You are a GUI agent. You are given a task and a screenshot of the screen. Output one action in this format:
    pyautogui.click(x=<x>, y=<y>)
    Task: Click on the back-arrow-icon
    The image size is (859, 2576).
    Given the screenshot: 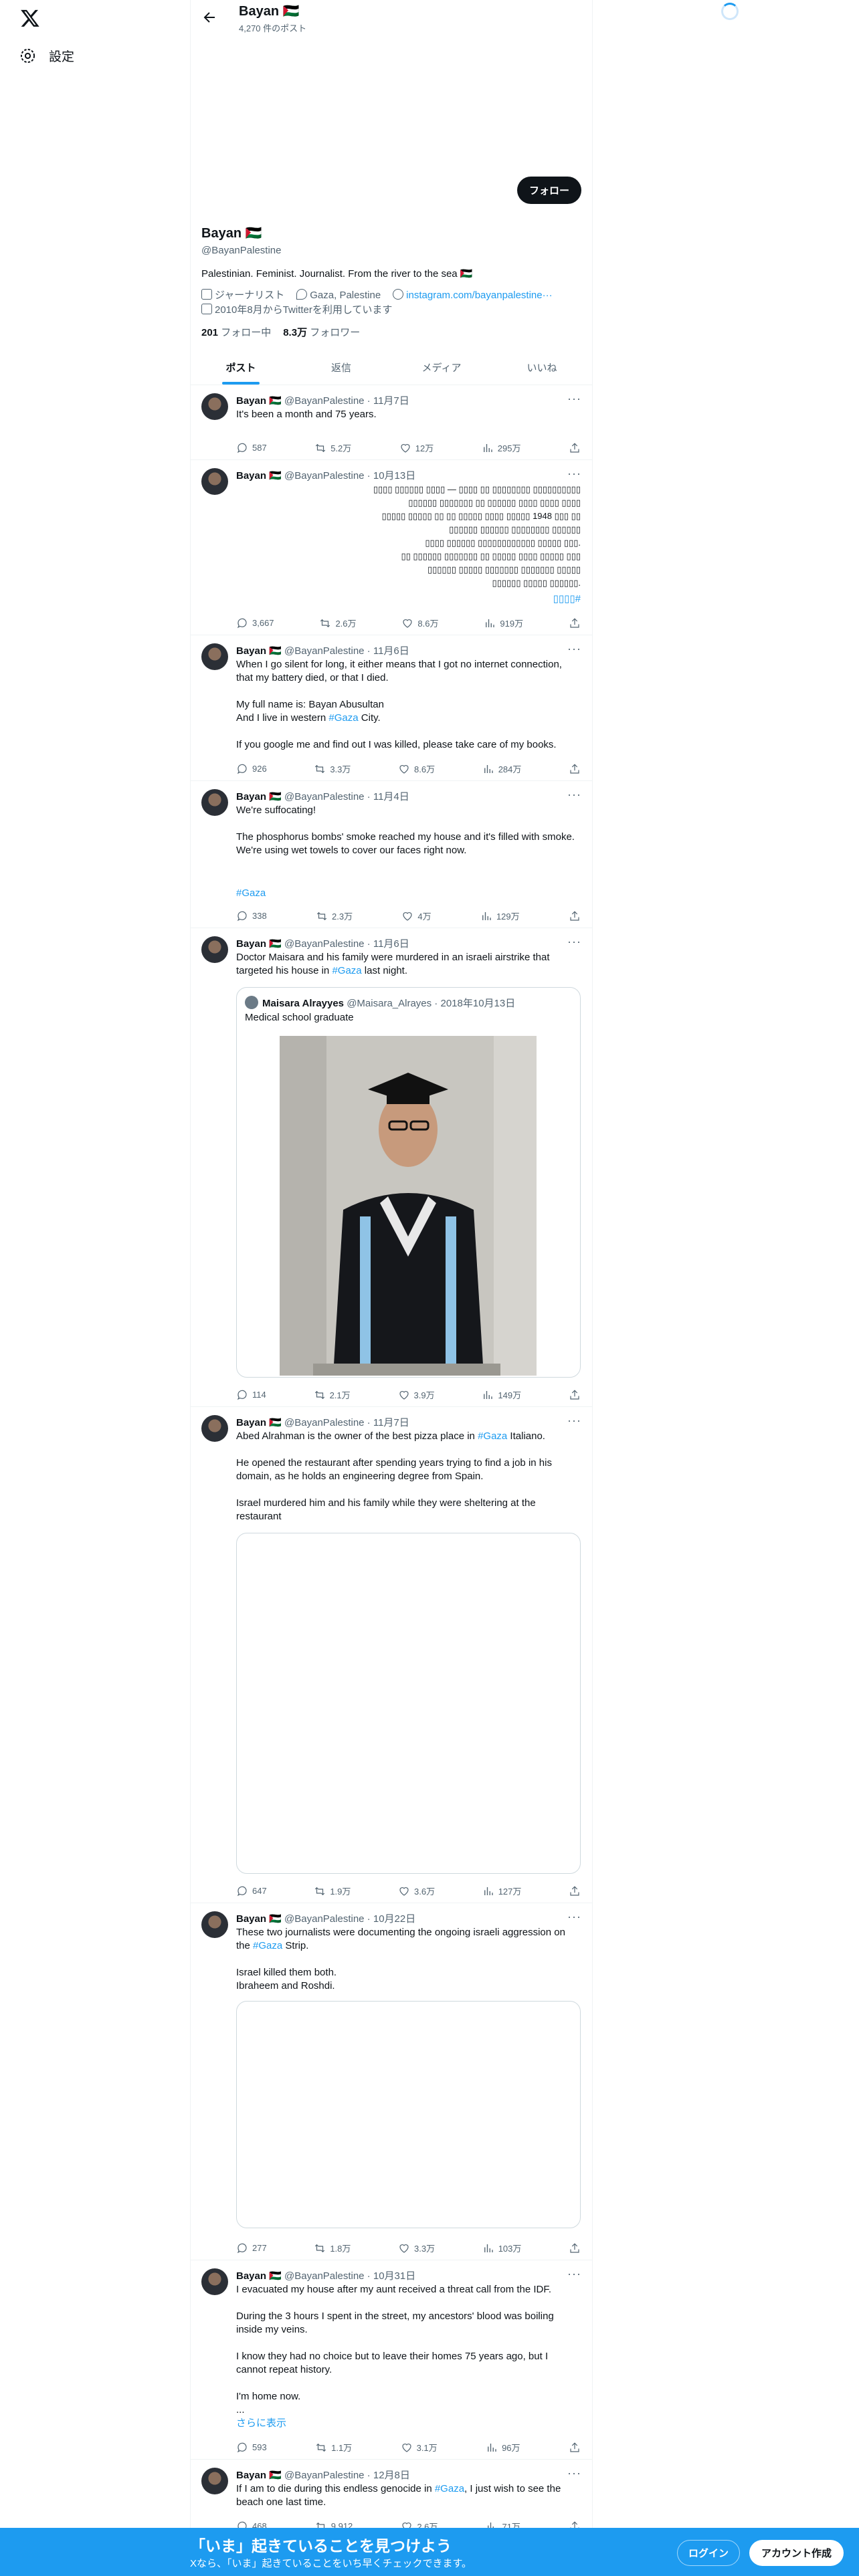 What is the action you would take?
    pyautogui.click(x=209, y=17)
    